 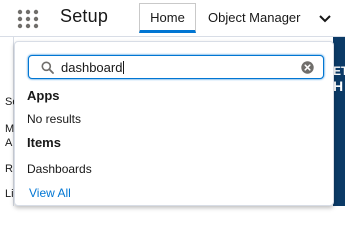 What do you see at coordinates (44, 142) in the screenshot?
I see `items-heading: Items` at bounding box center [44, 142].